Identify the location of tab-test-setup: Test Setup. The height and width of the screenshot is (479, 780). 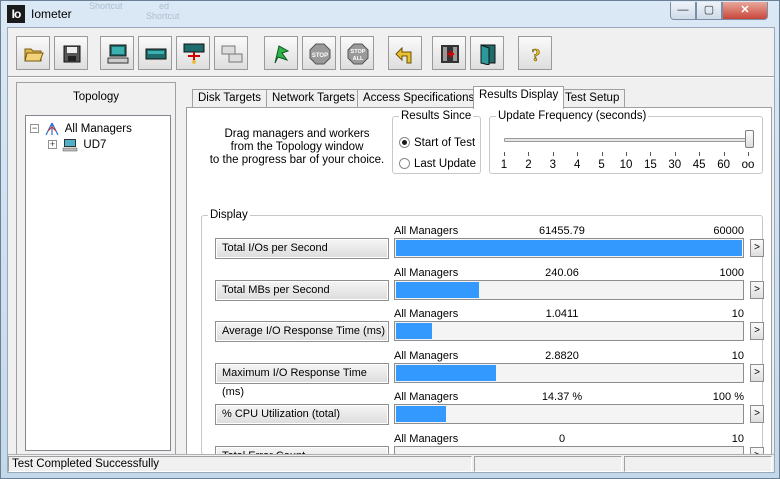
(592, 98).